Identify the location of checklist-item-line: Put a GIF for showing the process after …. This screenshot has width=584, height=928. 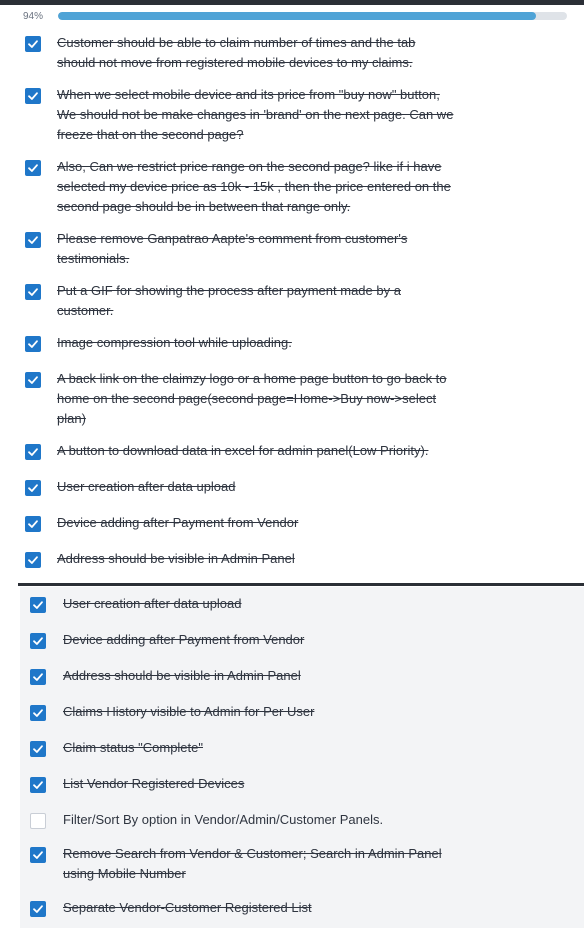
(229, 290).